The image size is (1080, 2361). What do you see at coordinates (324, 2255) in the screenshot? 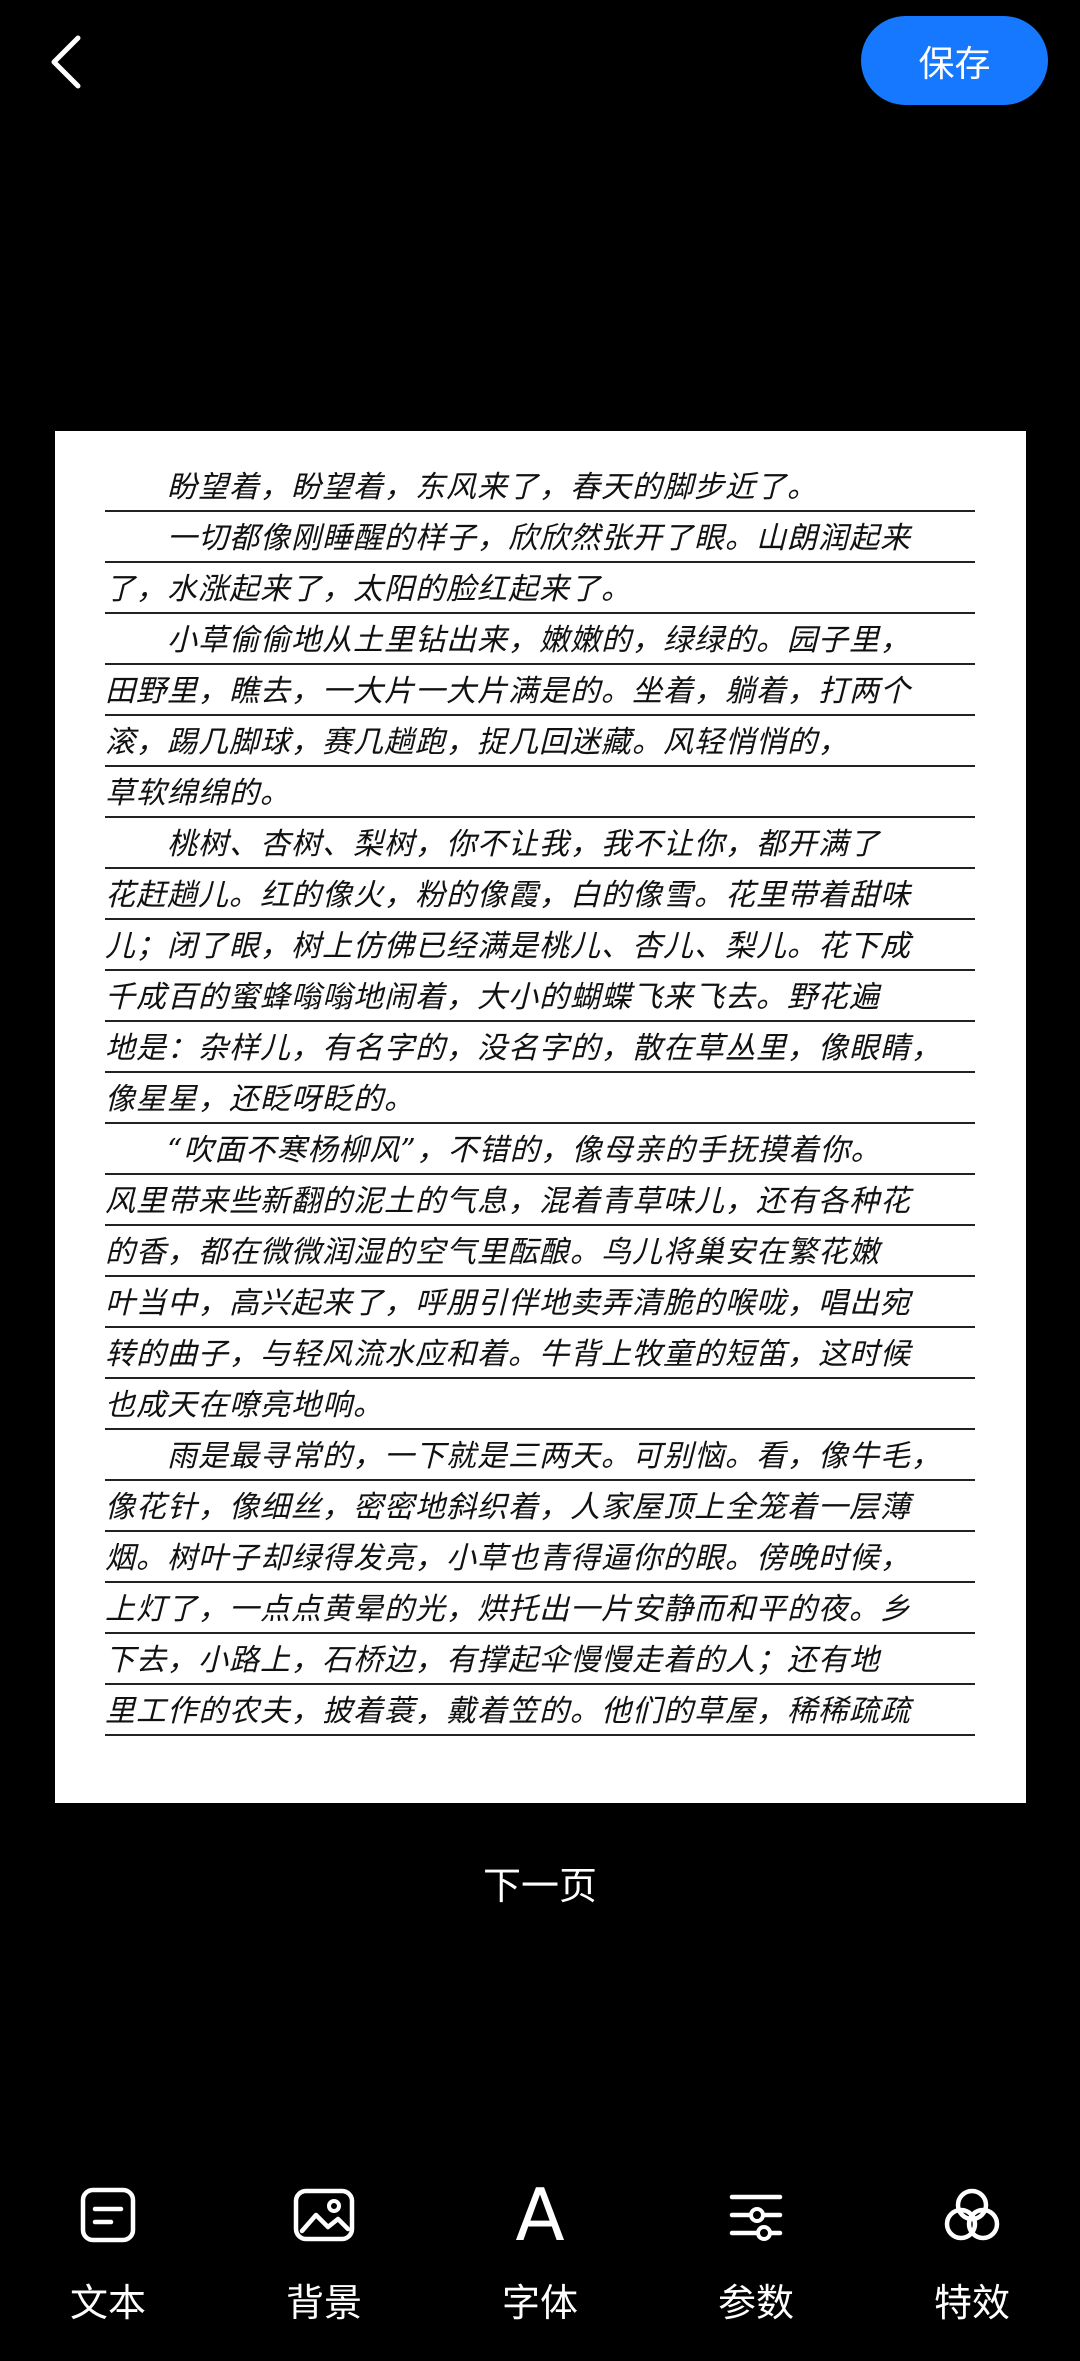
I see `toolbar-item-background: 背景` at bounding box center [324, 2255].